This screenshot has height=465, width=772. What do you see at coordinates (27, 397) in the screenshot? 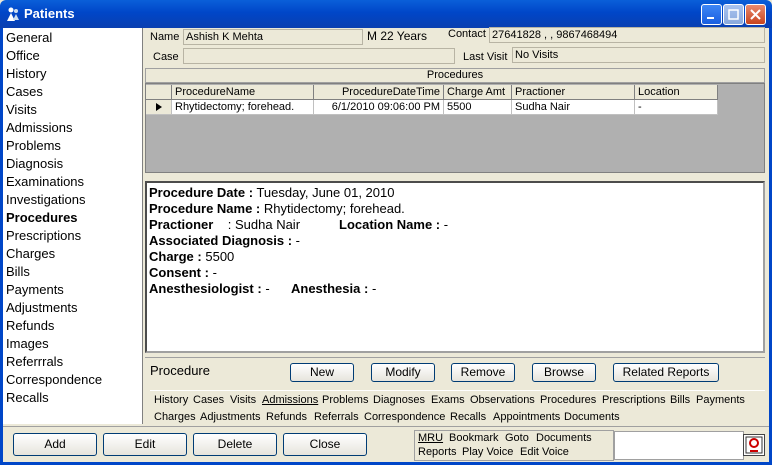
I see `nav-item-recalls: Recalls` at bounding box center [27, 397].